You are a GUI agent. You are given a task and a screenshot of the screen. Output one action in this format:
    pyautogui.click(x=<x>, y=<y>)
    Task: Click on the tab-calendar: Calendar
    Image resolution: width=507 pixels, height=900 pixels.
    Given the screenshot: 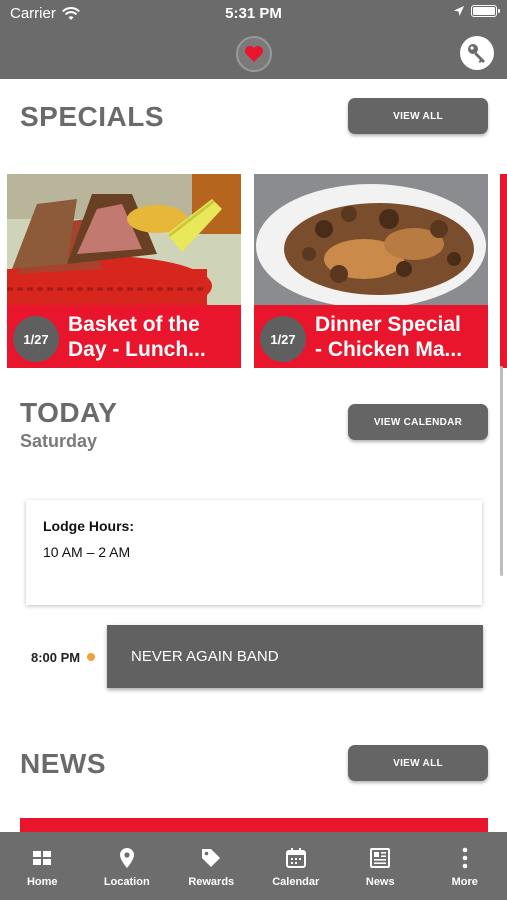 What is the action you would take?
    pyautogui.click(x=296, y=866)
    